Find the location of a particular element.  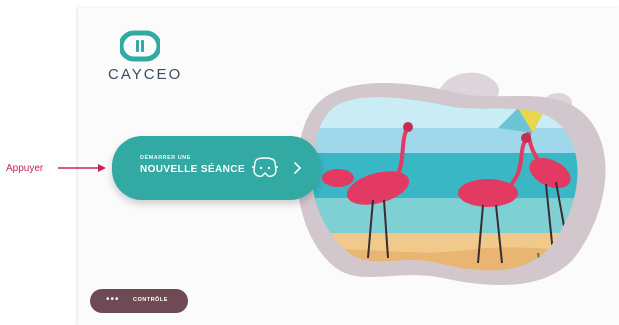

annotation-label: Appuyer is located at coordinates (25, 168).